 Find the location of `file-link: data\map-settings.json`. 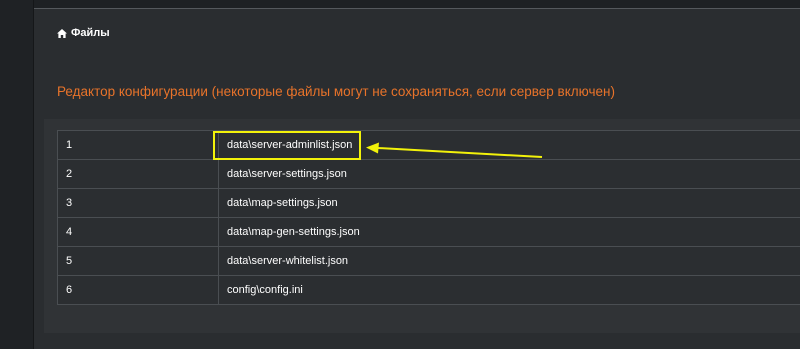

file-link: data\map-settings.json is located at coordinates (509, 203).